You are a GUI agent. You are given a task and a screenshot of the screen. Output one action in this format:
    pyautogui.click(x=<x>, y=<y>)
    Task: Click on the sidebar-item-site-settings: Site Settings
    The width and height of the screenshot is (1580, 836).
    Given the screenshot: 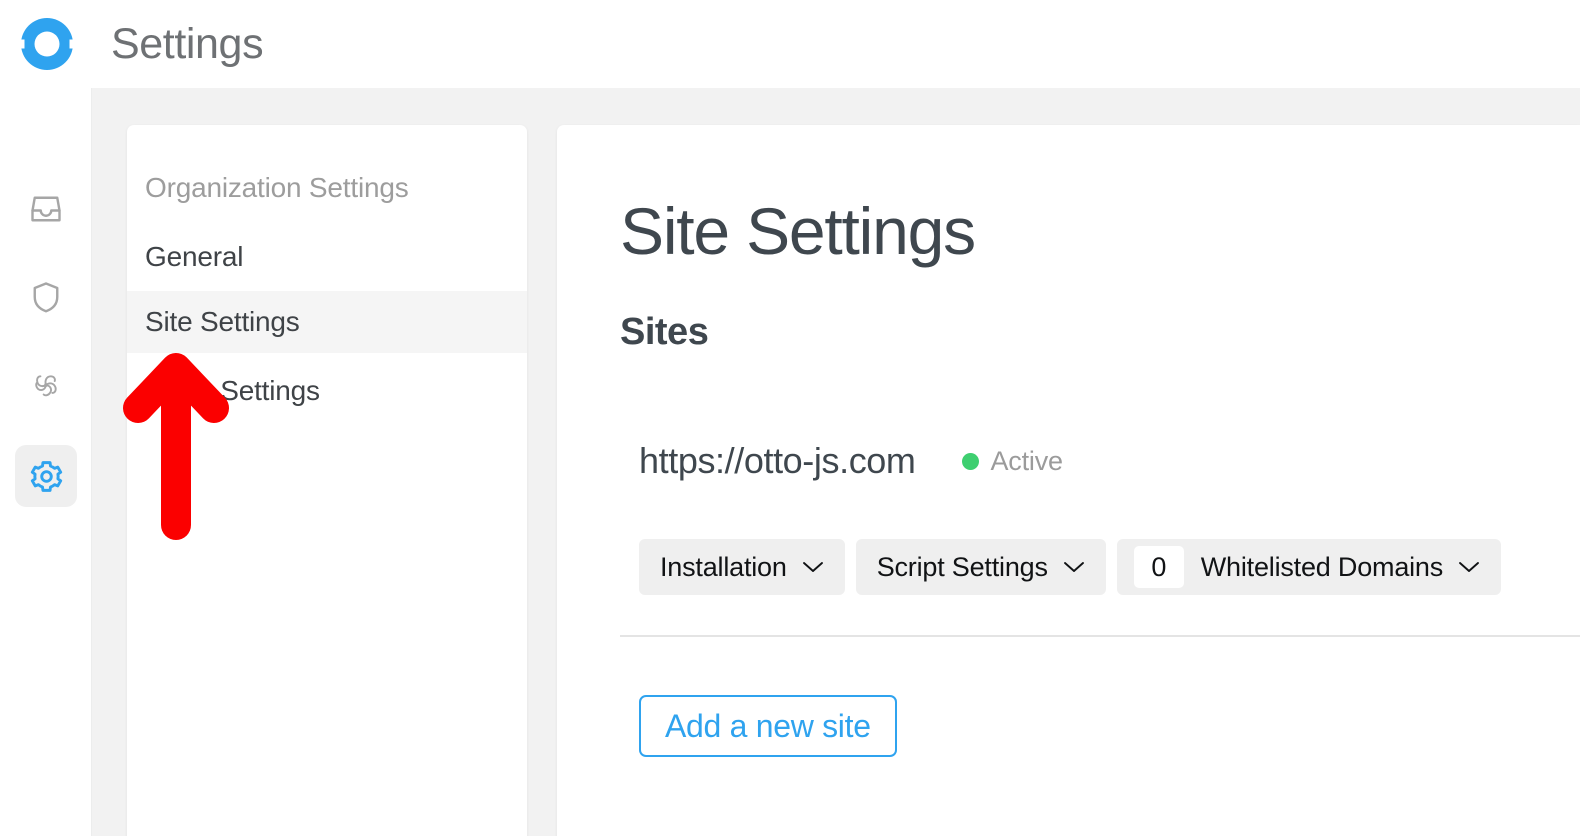 What is the action you would take?
    pyautogui.click(x=327, y=322)
    